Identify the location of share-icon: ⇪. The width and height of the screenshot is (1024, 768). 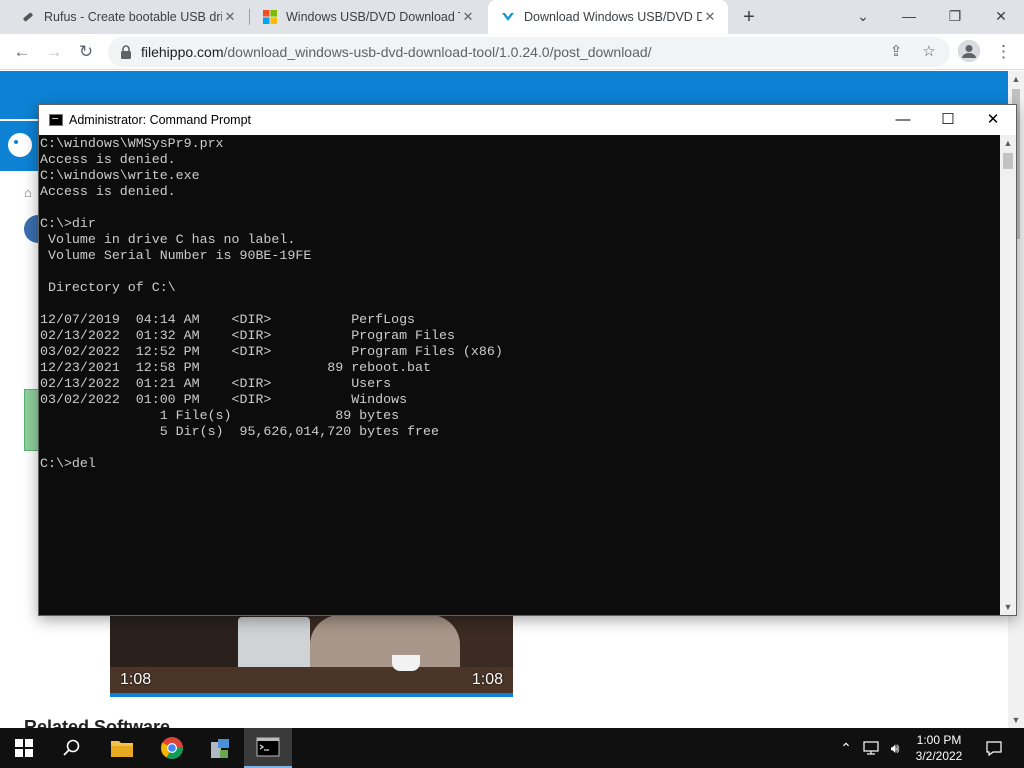
(896, 52).